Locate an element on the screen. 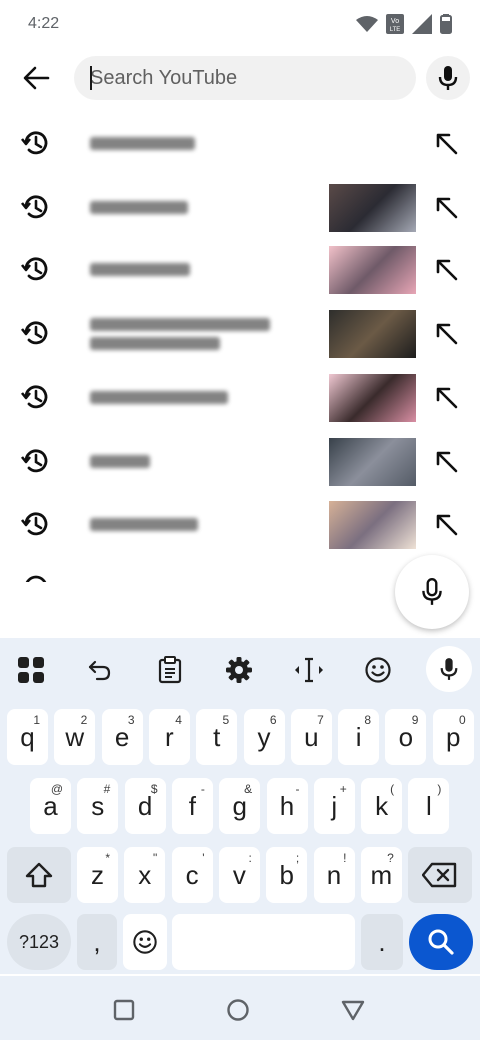 The image size is (480, 1040). clipboard-button is located at coordinates (170, 670).